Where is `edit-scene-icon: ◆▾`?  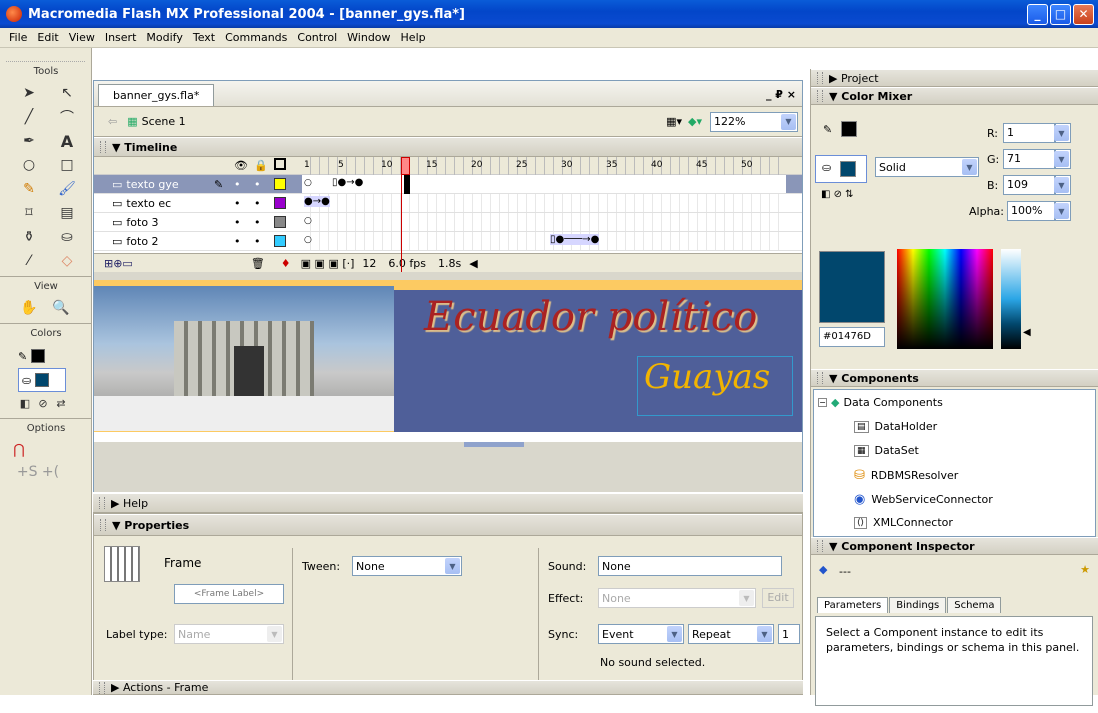
edit-scene-icon: ◆▾ is located at coordinates (695, 121).